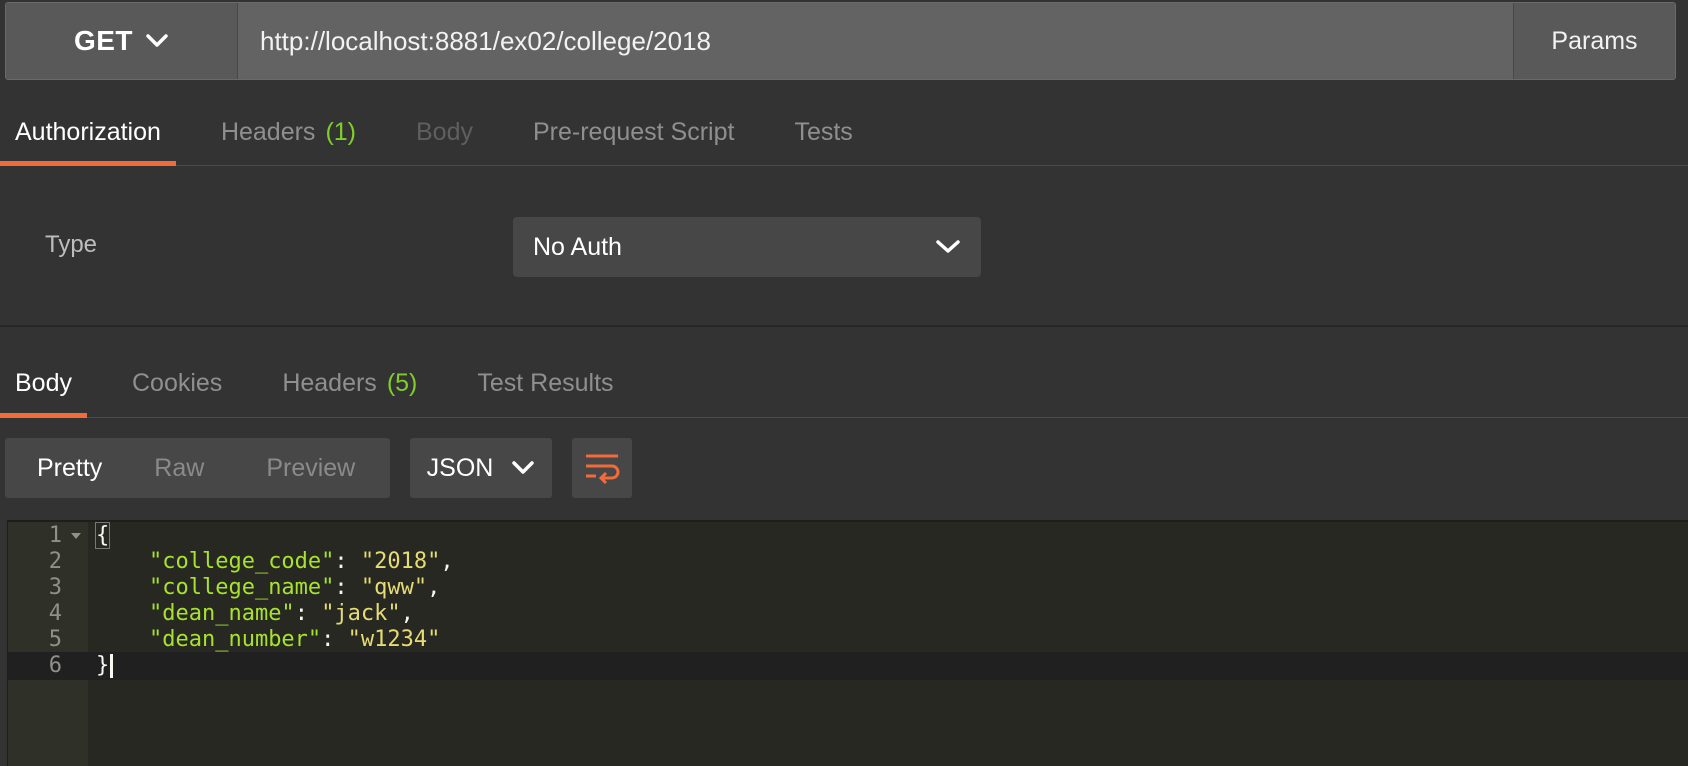 The width and height of the screenshot is (1688, 766). What do you see at coordinates (103, 40) in the screenshot?
I see `method-label: GET` at bounding box center [103, 40].